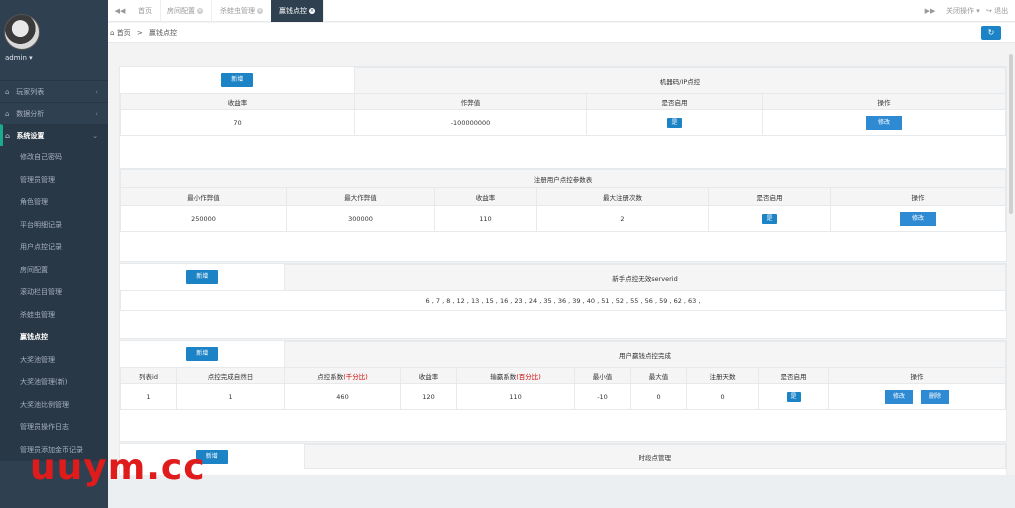 This screenshot has height=508, width=1015. I want to click on breadcrumb-home: 首页, so click(124, 33).